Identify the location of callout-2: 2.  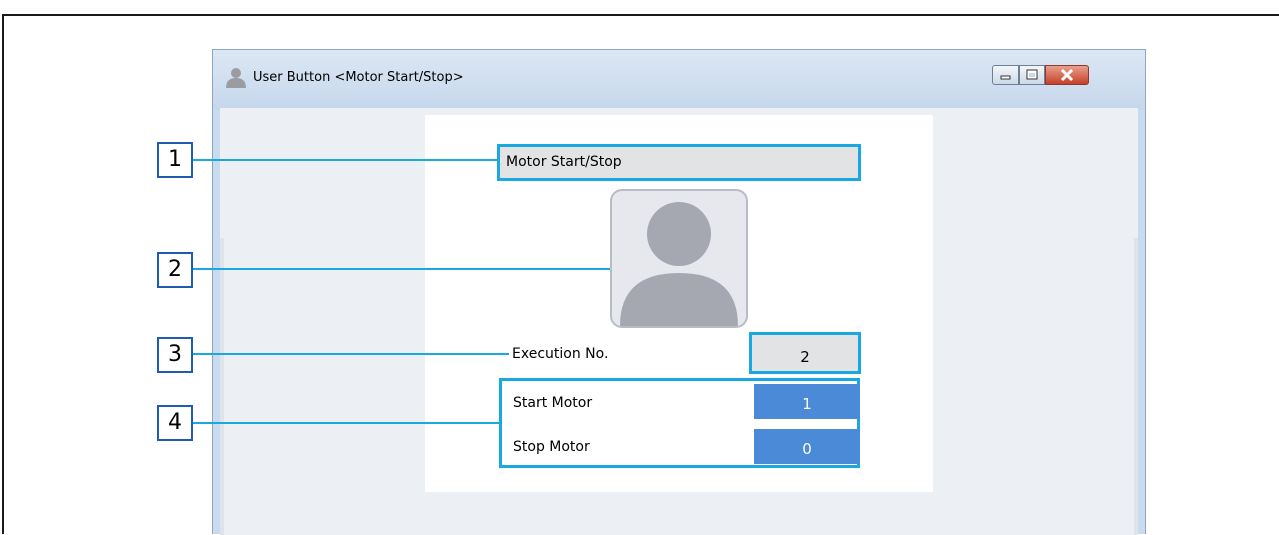
(175, 270).